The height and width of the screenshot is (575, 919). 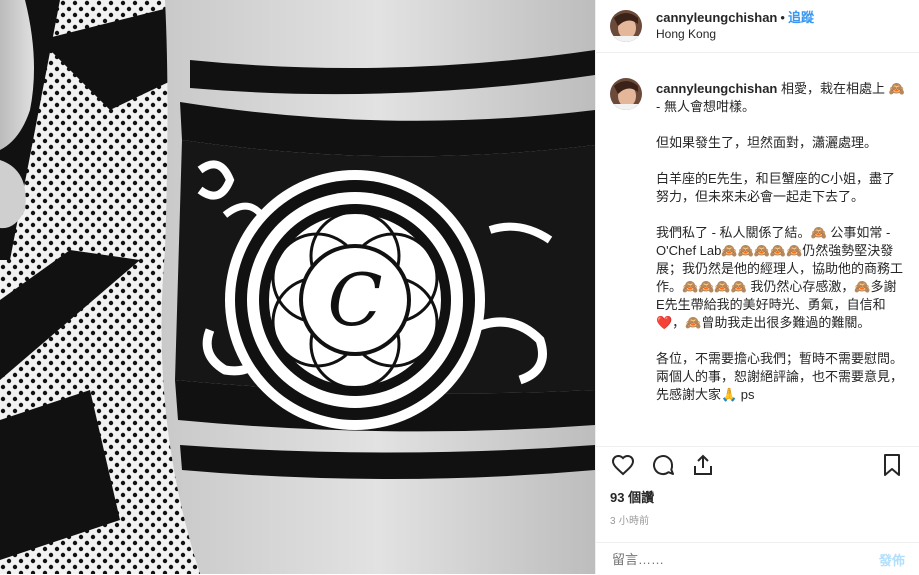 I want to click on username-link: cannyleungchishan, so click(x=716, y=17).